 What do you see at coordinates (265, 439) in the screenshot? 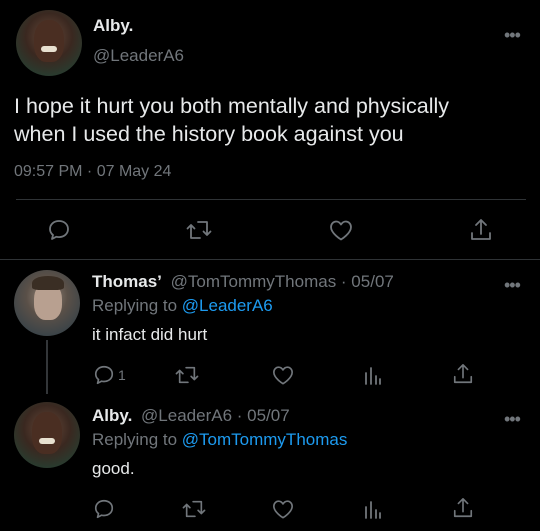
I see `replying-to-link: @TomTommyThomas` at bounding box center [265, 439].